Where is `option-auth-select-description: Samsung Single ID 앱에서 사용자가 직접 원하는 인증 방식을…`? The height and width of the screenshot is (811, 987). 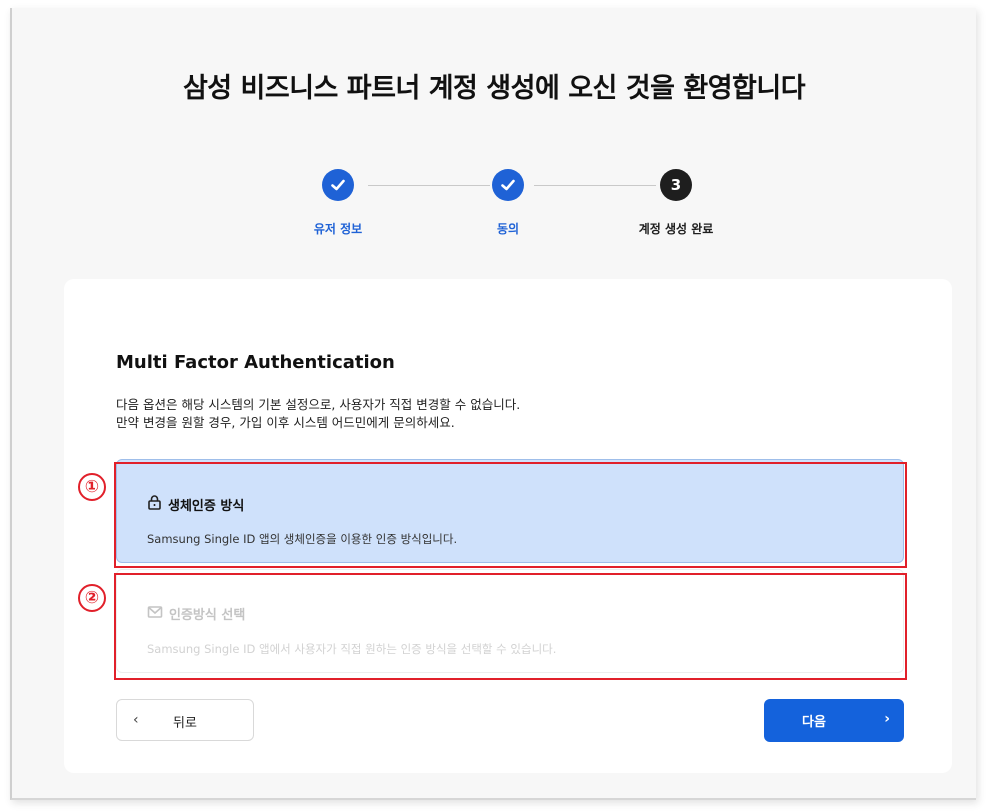
option-auth-select-description: Samsung Single ID 앱에서 사용자가 직접 원하는 인증 방식을… is located at coordinates (352, 649).